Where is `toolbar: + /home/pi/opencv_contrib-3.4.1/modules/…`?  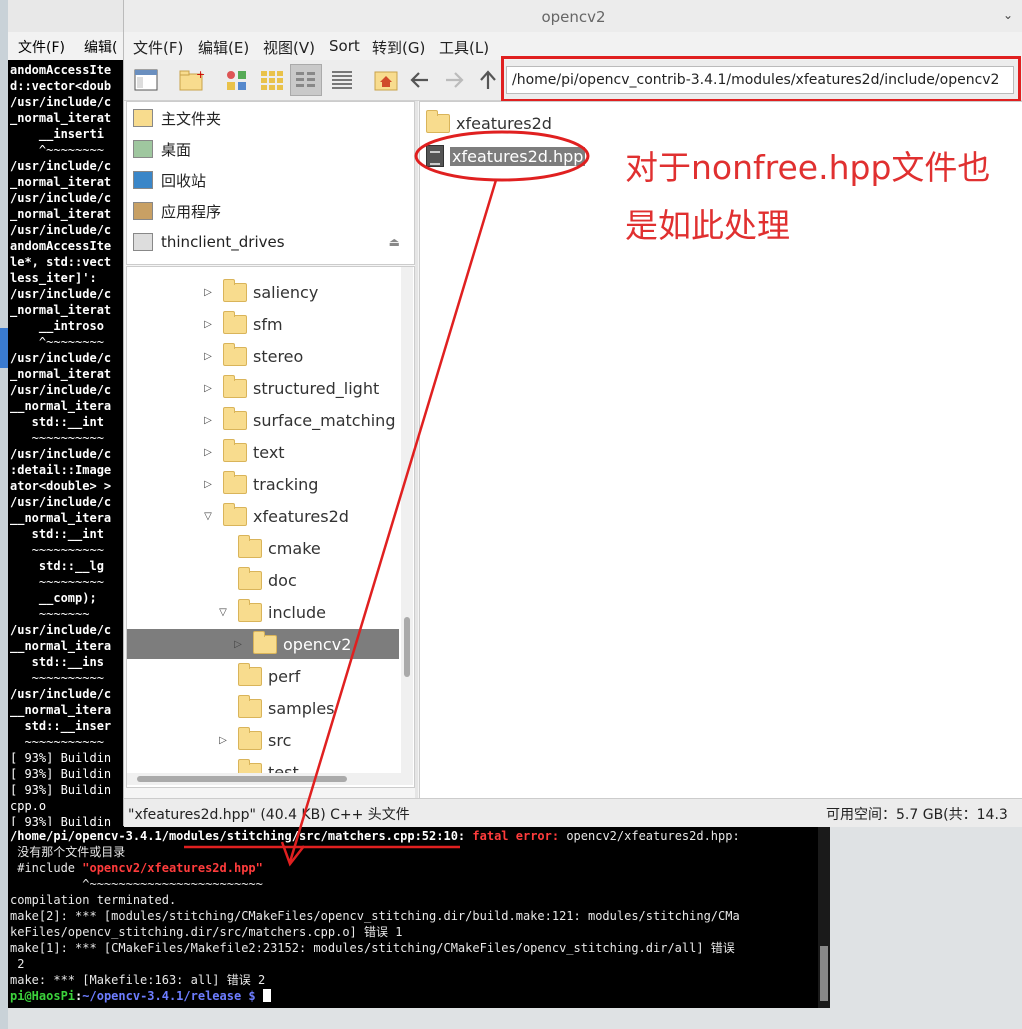 toolbar: + /home/pi/opencv_contrib-3.4.1/modules/… is located at coordinates (573, 79).